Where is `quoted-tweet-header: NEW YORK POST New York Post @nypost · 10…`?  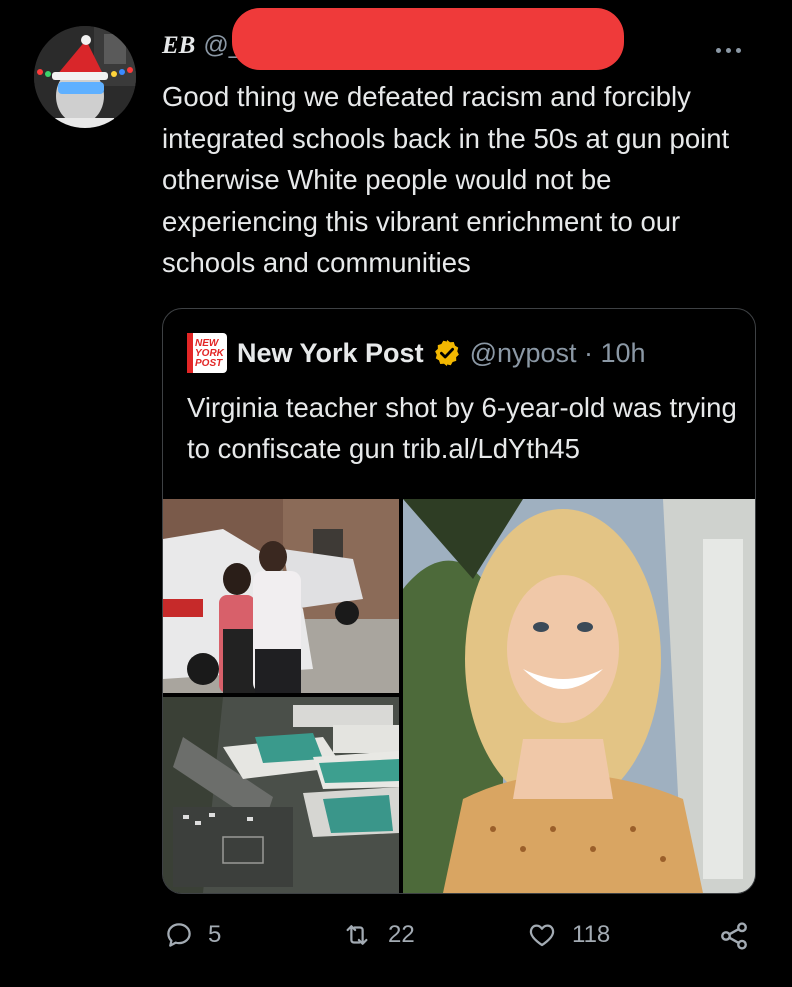
quoted-tweet-header: NEW YORK POST New York Post @nypost · 10… is located at coordinates (416, 353).